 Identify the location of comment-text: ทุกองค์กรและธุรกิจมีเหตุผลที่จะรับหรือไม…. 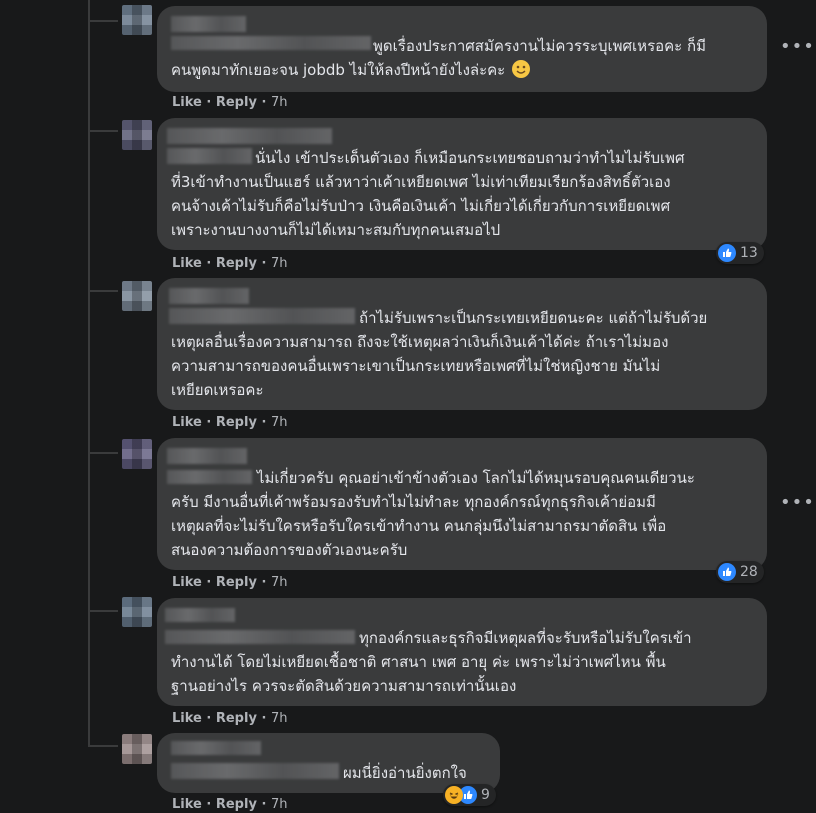
(525, 638).